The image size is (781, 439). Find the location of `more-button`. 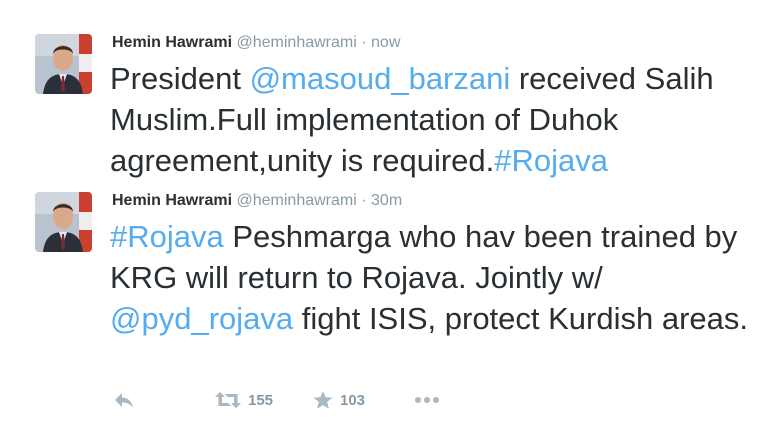

more-button is located at coordinates (427, 400).